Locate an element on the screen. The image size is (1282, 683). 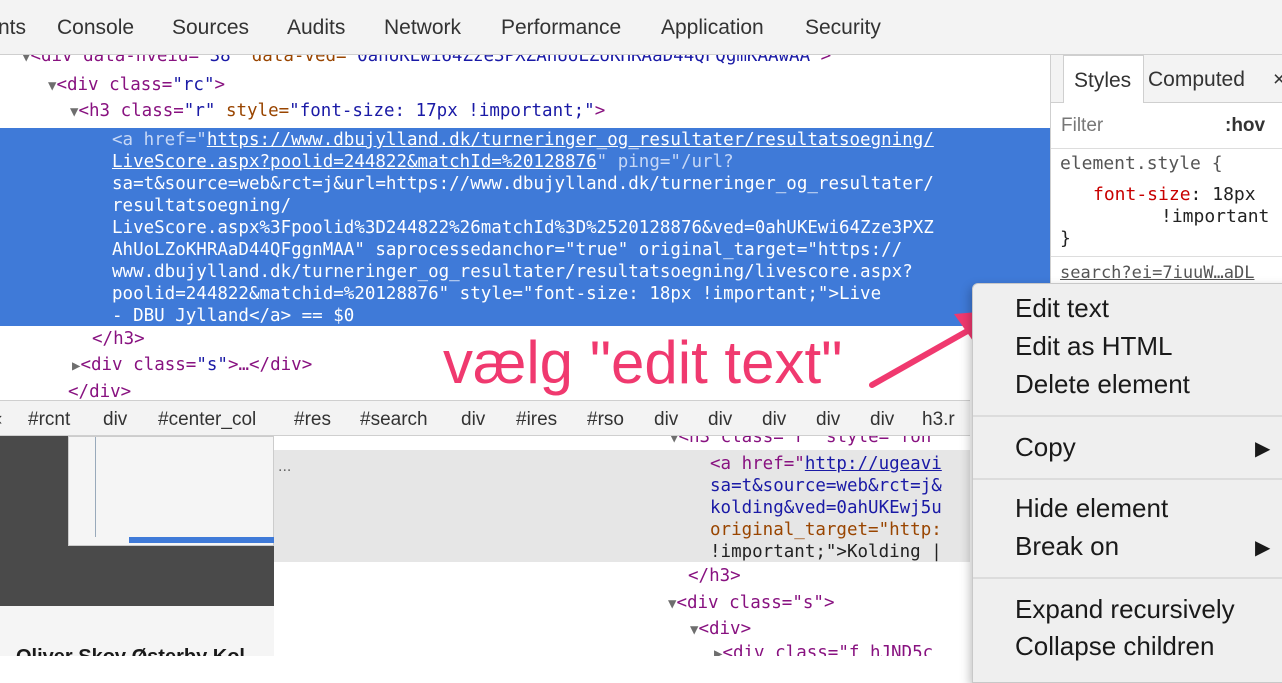
breadcrumb-item: #ires is located at coordinates (536, 419).